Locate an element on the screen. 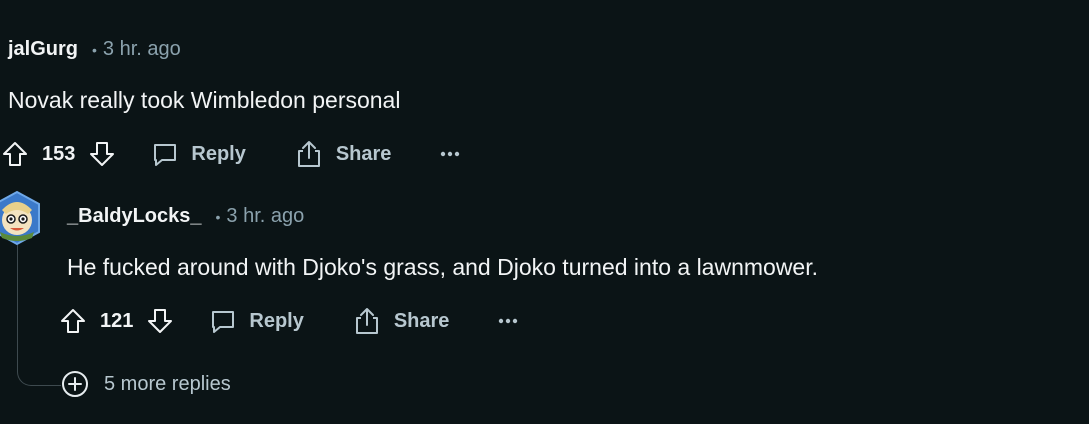 This screenshot has height=424, width=1089. more-replies-label: 5 more replies is located at coordinates (167, 383).